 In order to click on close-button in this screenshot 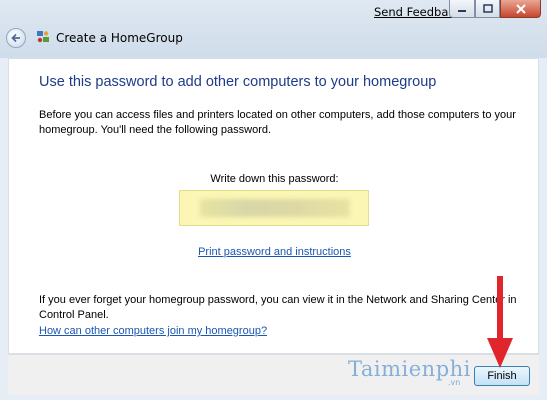, I will do `click(520, 9)`.